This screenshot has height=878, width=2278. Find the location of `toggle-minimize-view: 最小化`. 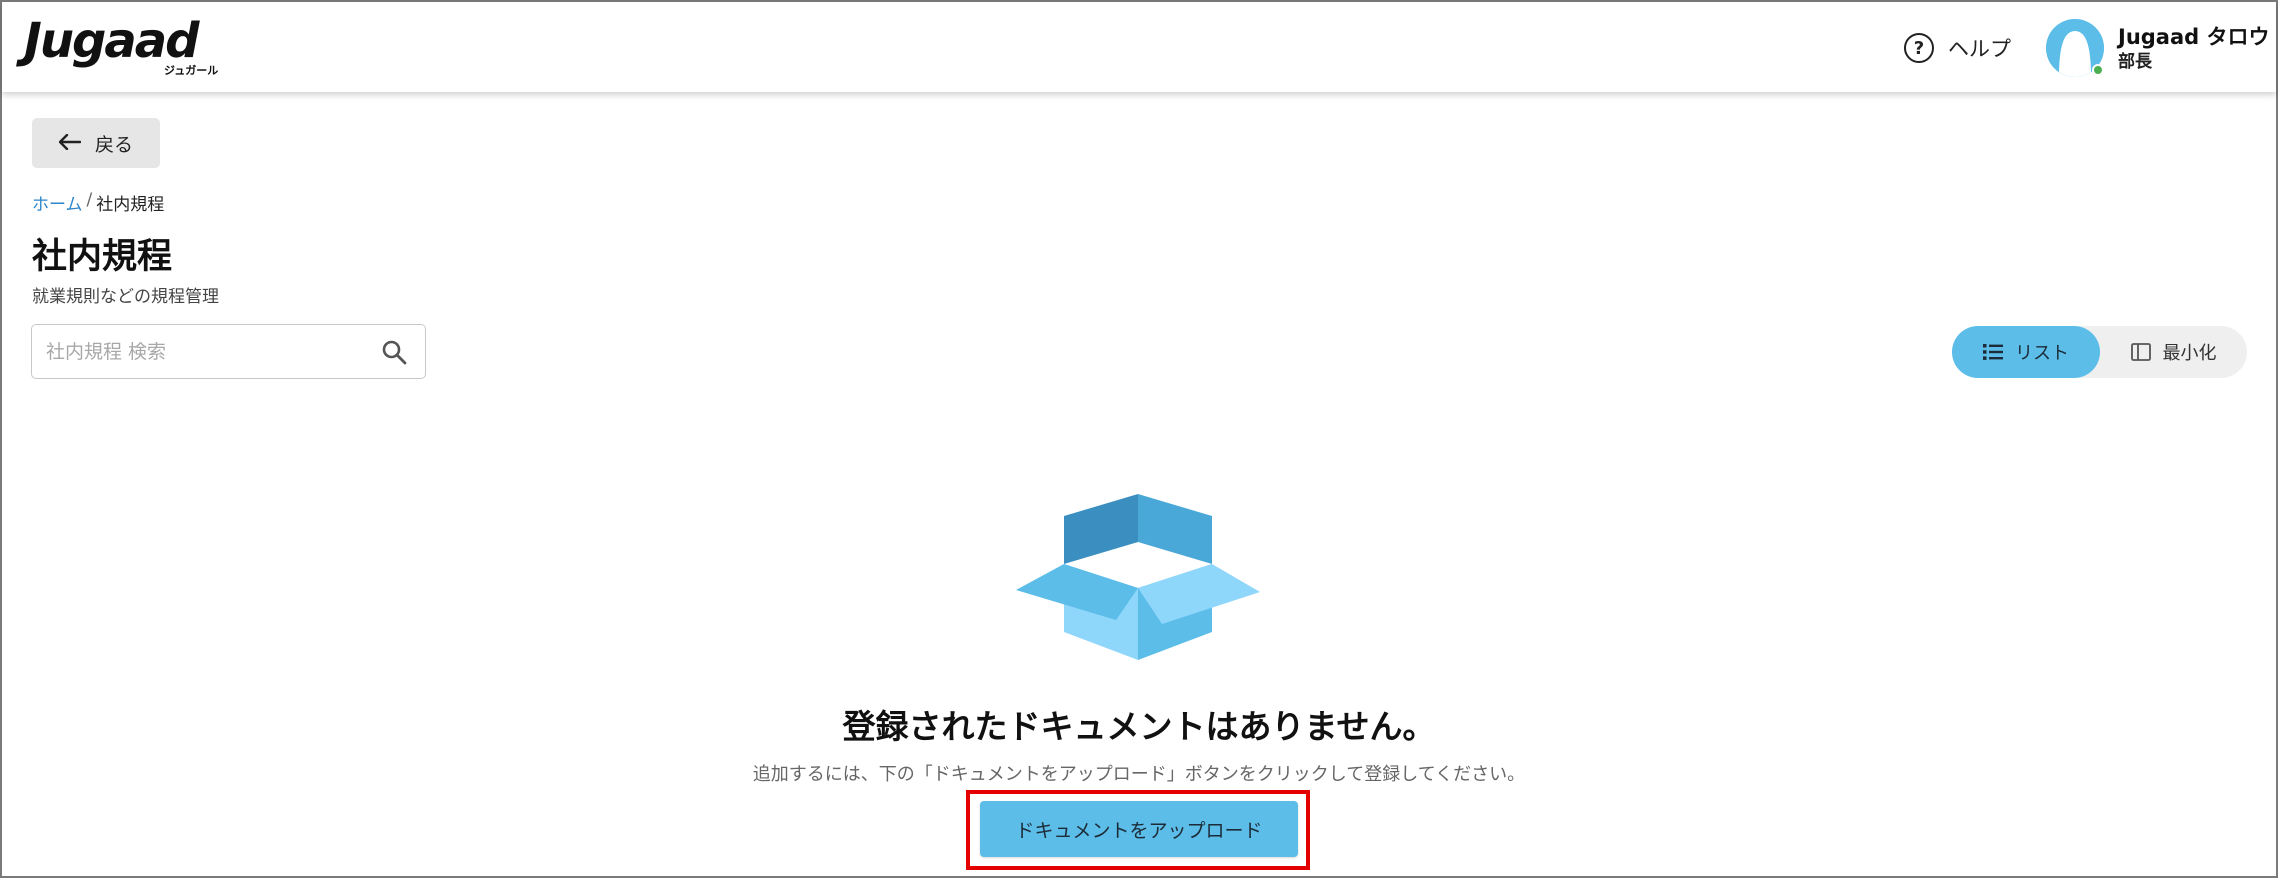

toggle-minimize-view: 最小化 is located at coordinates (2173, 352).